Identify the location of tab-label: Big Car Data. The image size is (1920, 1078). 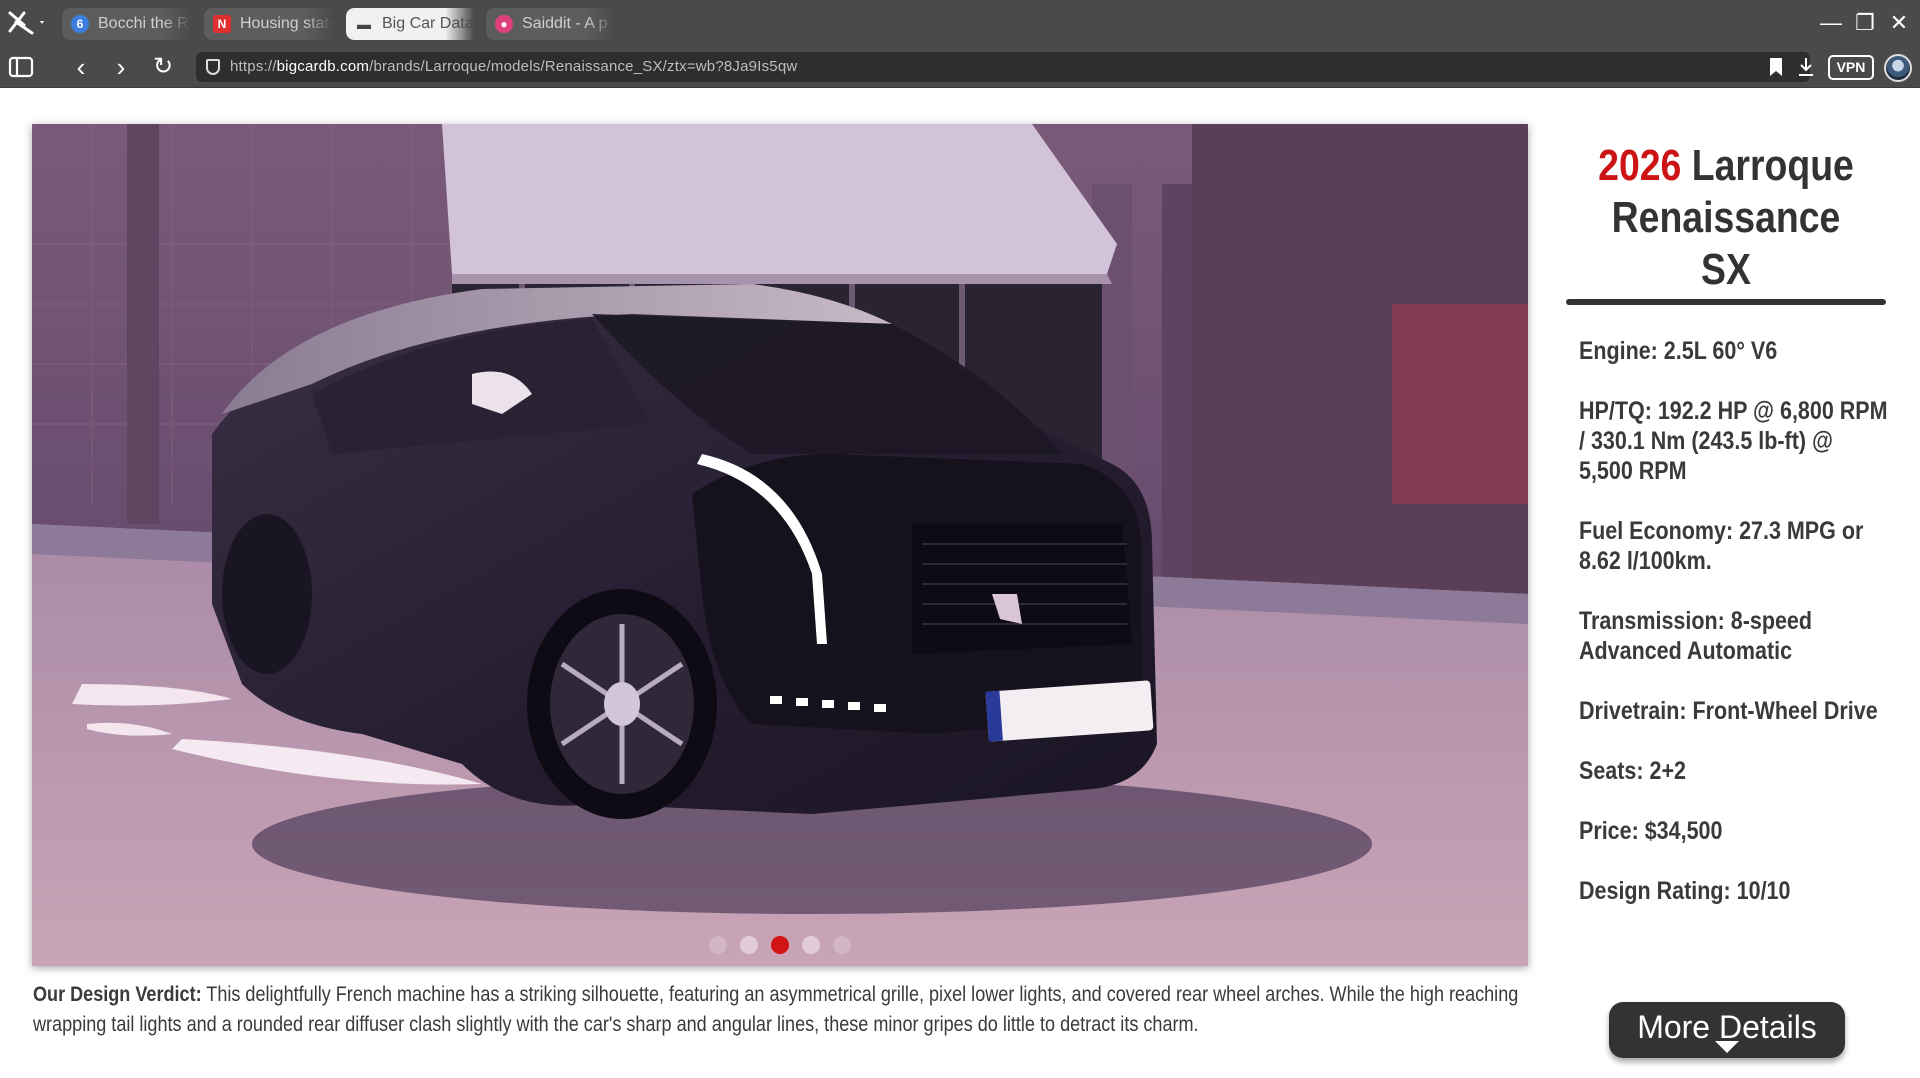
(428, 23).